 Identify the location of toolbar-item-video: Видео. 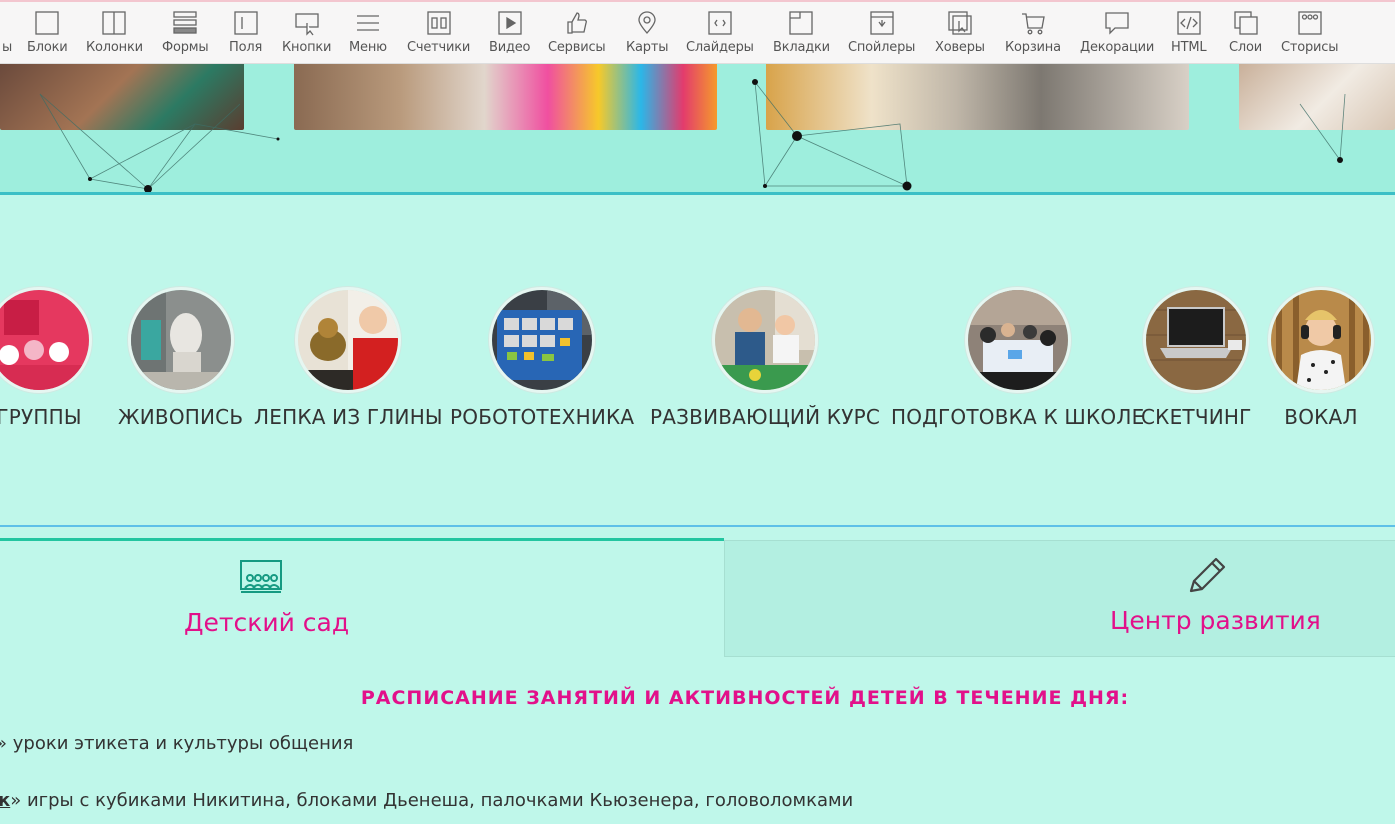
(510, 36).